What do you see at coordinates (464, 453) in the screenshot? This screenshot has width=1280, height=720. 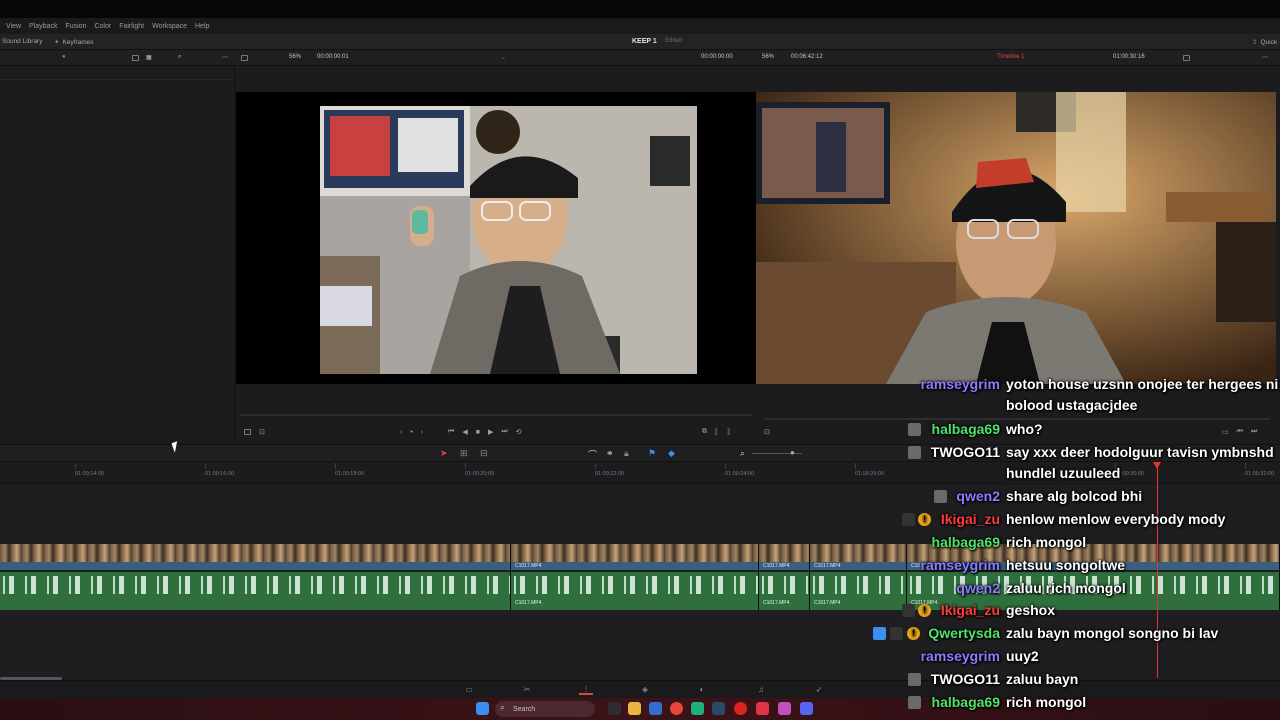 I see `trim-tool-icon: ⊞` at bounding box center [464, 453].